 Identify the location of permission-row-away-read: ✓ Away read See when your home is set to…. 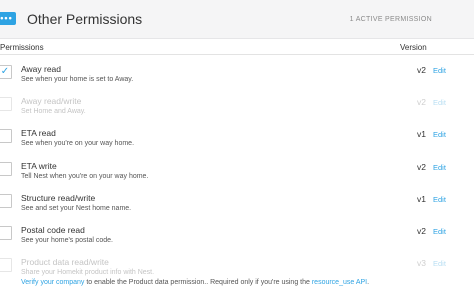
(237, 80).